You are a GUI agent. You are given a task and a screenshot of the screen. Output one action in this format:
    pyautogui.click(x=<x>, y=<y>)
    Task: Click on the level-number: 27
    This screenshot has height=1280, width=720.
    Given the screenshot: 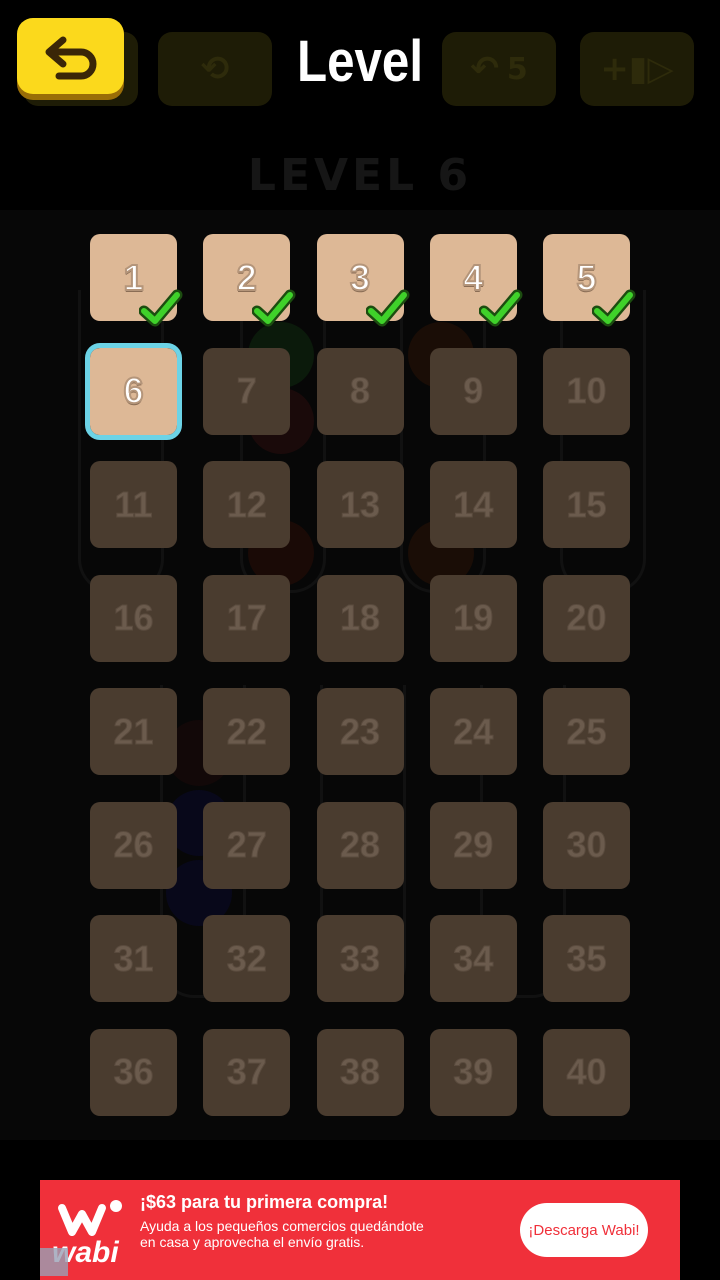 What is the action you would take?
    pyautogui.click(x=246, y=845)
    